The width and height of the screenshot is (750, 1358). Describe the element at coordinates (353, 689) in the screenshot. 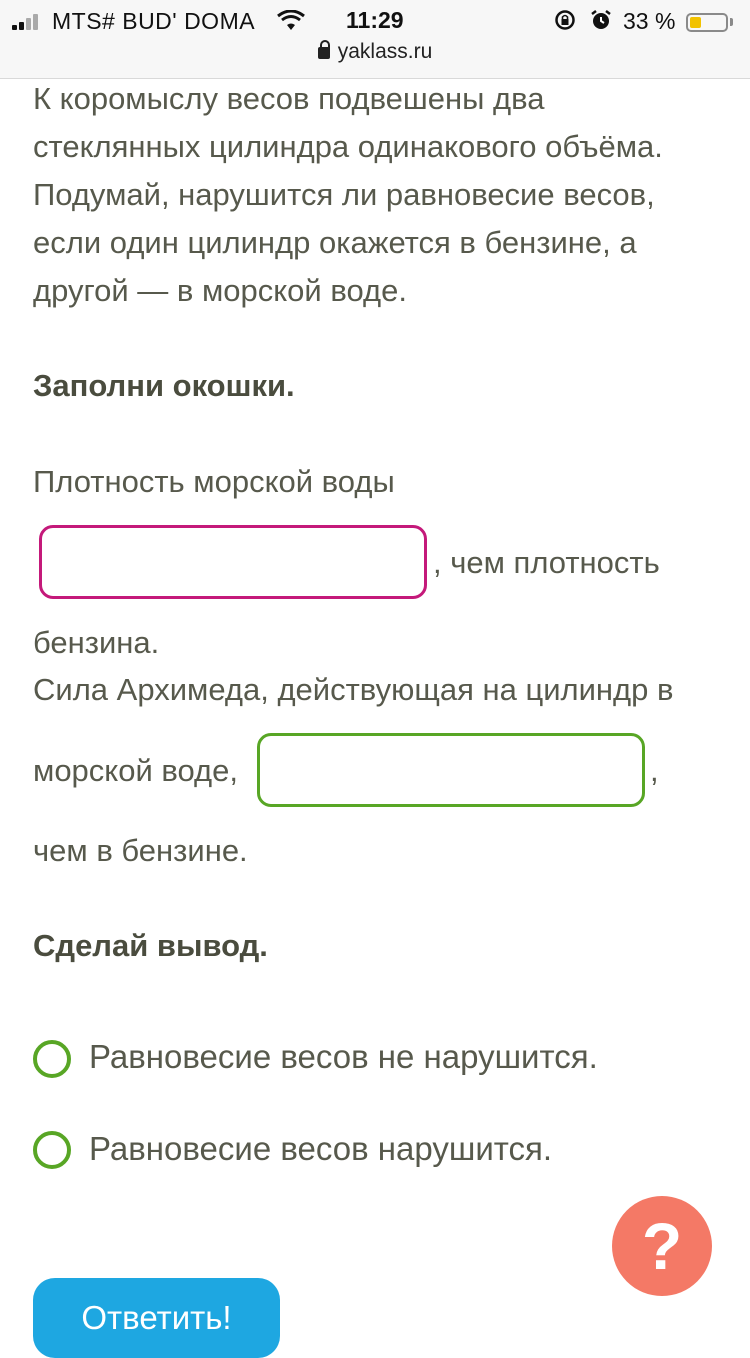

I see `sentence2-start: Сила Архимеда, действующая на цилиндр в` at that location.